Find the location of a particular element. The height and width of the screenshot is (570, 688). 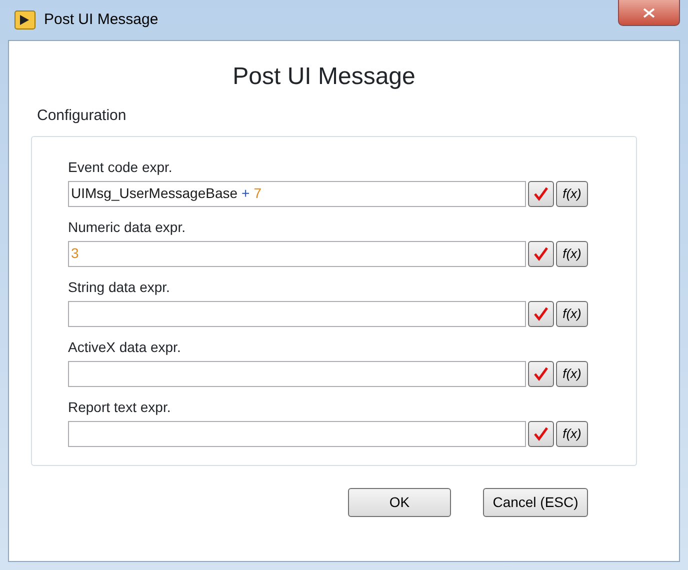

field-label: ActiveX data expr. is located at coordinates (125, 347).